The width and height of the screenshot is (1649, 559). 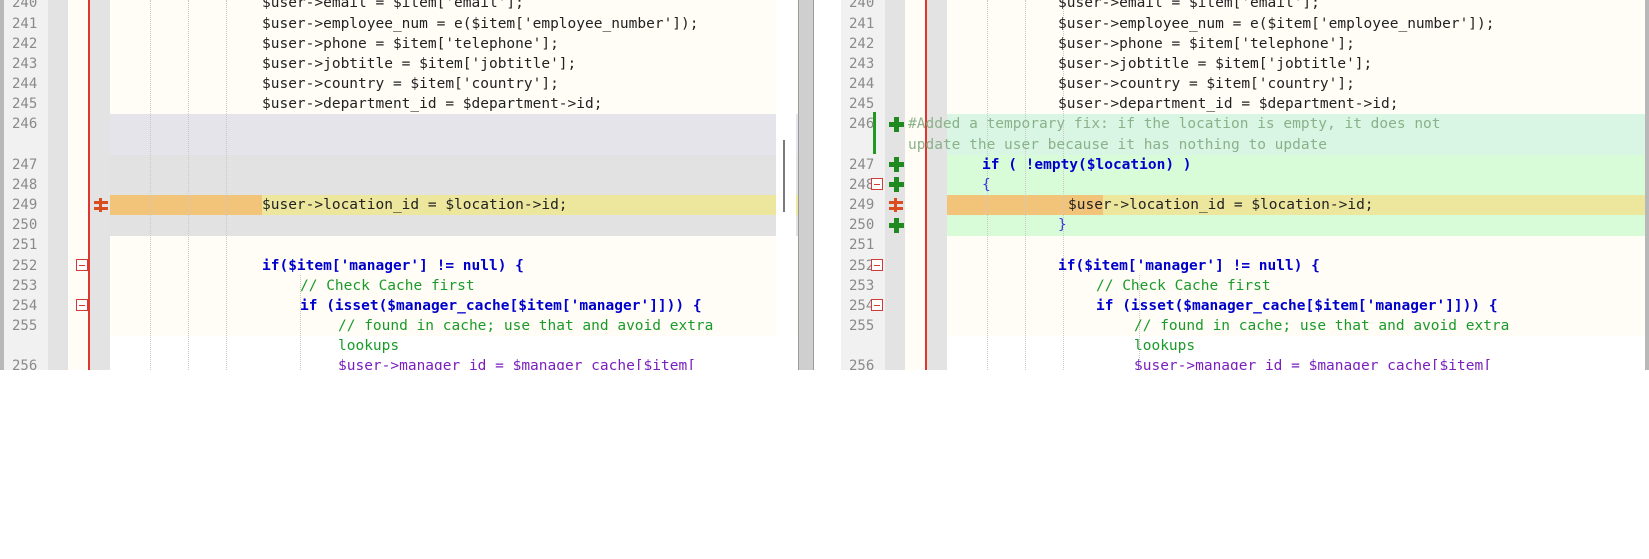 I want to click on pane-splitter, so click(x=806, y=195).